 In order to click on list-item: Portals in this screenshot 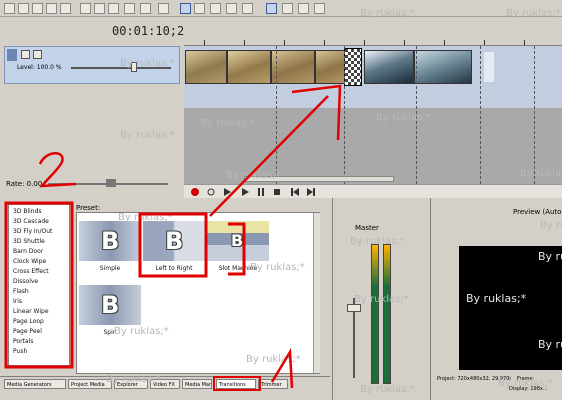, I will do `click(23, 341)`.